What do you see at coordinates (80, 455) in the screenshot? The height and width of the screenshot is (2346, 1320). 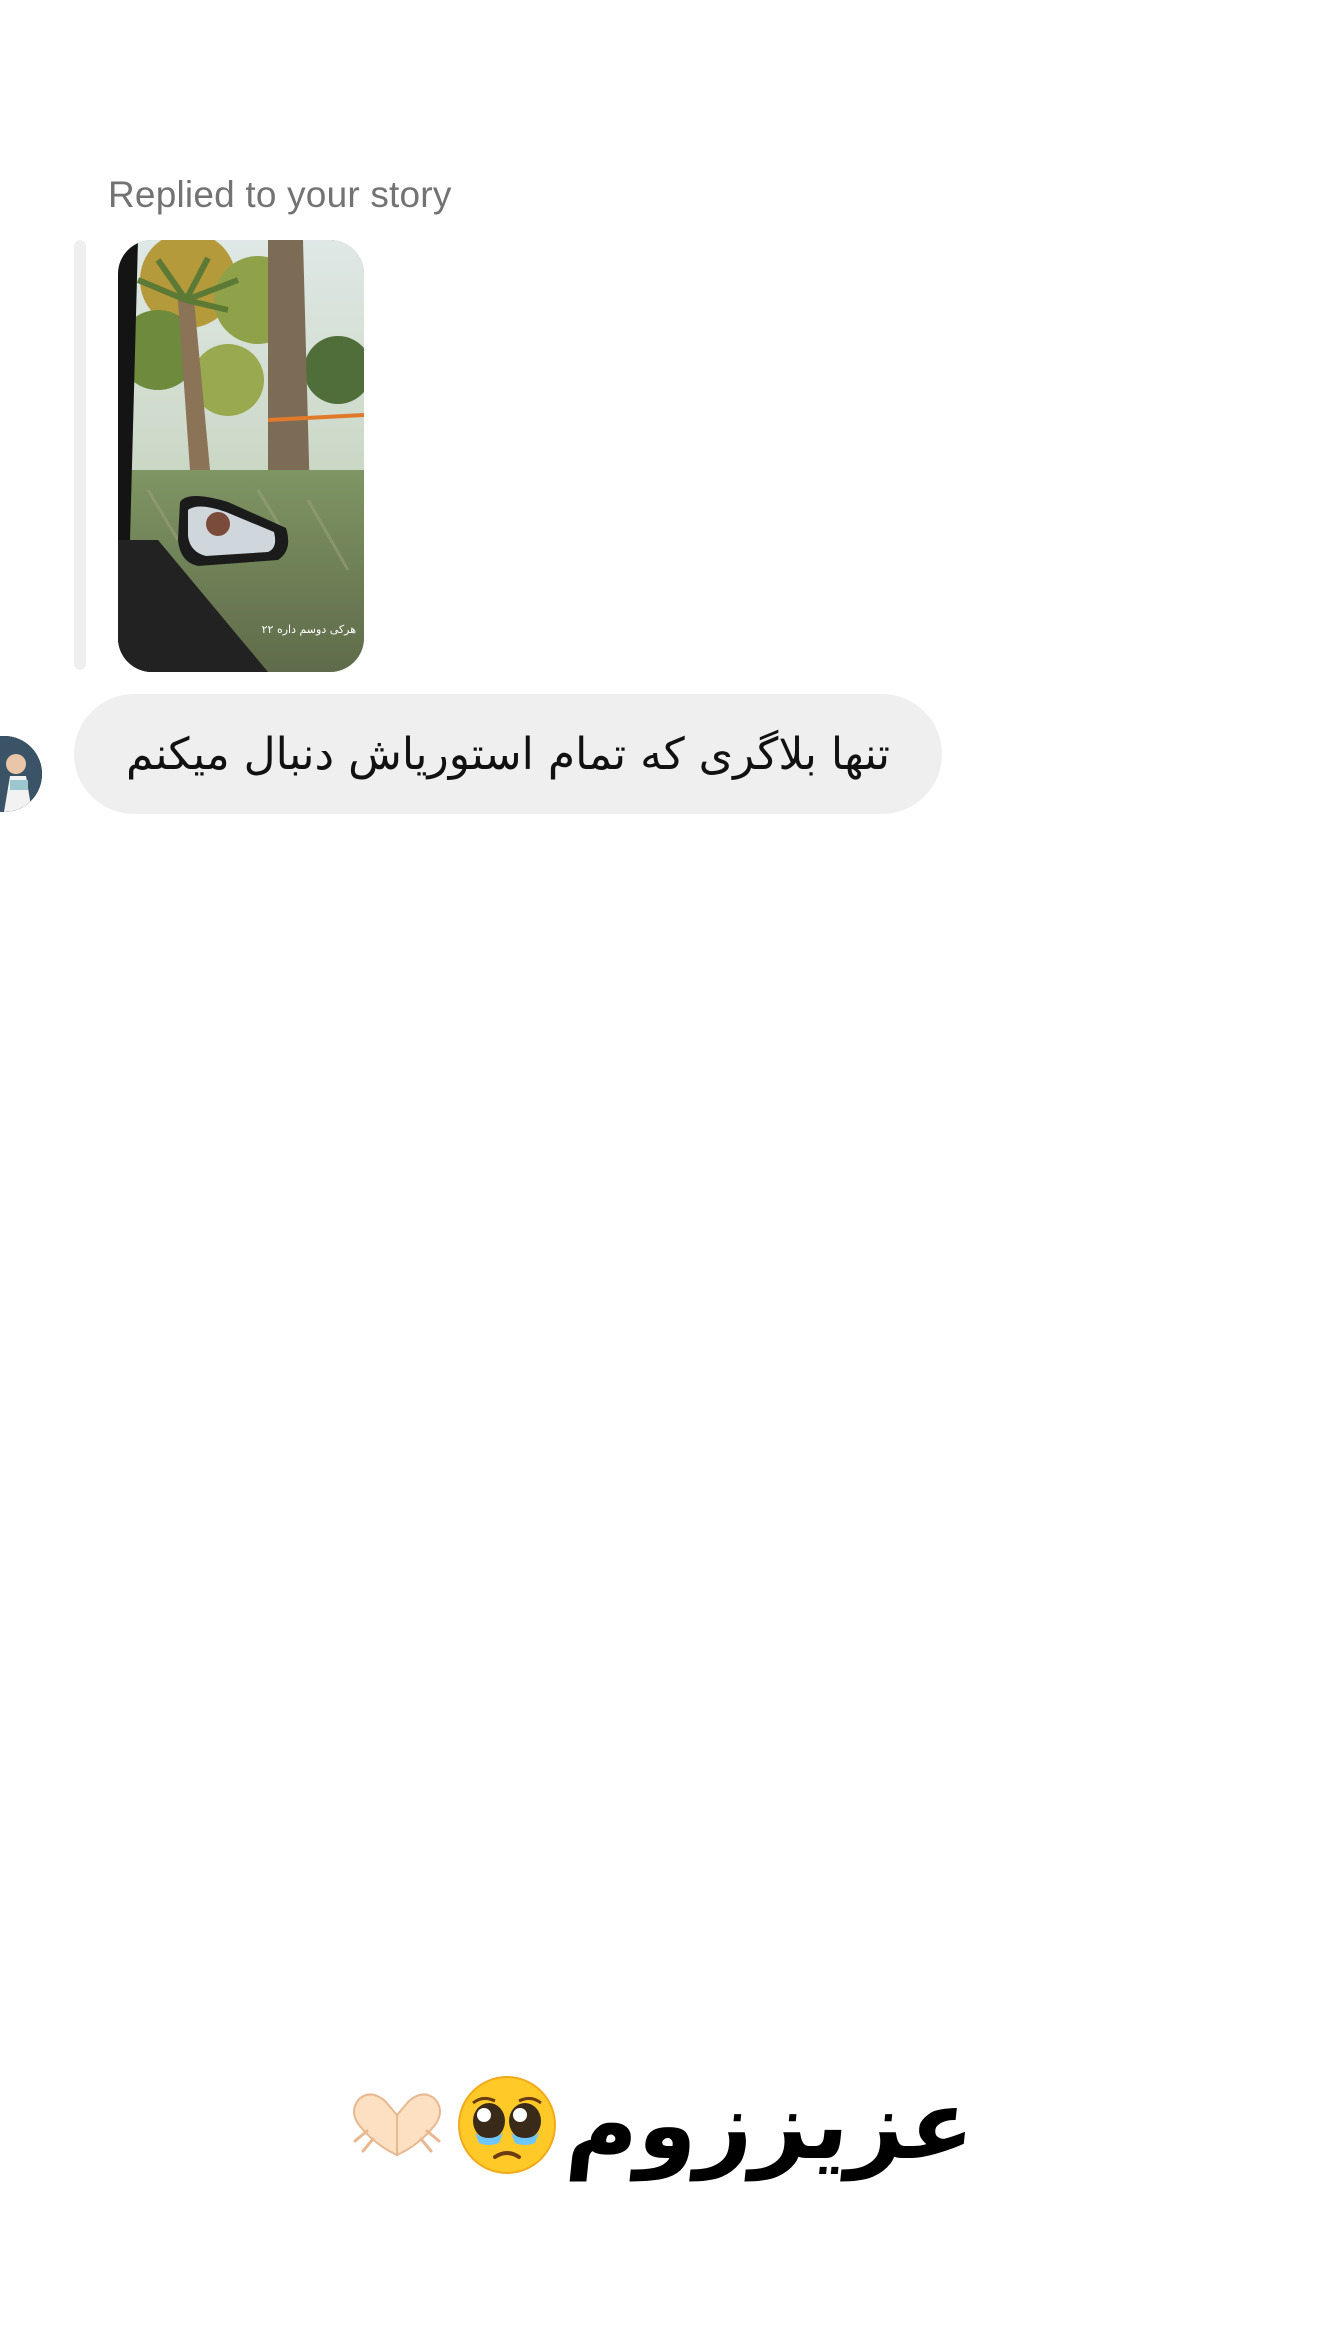 I see `reply-quote-bar` at bounding box center [80, 455].